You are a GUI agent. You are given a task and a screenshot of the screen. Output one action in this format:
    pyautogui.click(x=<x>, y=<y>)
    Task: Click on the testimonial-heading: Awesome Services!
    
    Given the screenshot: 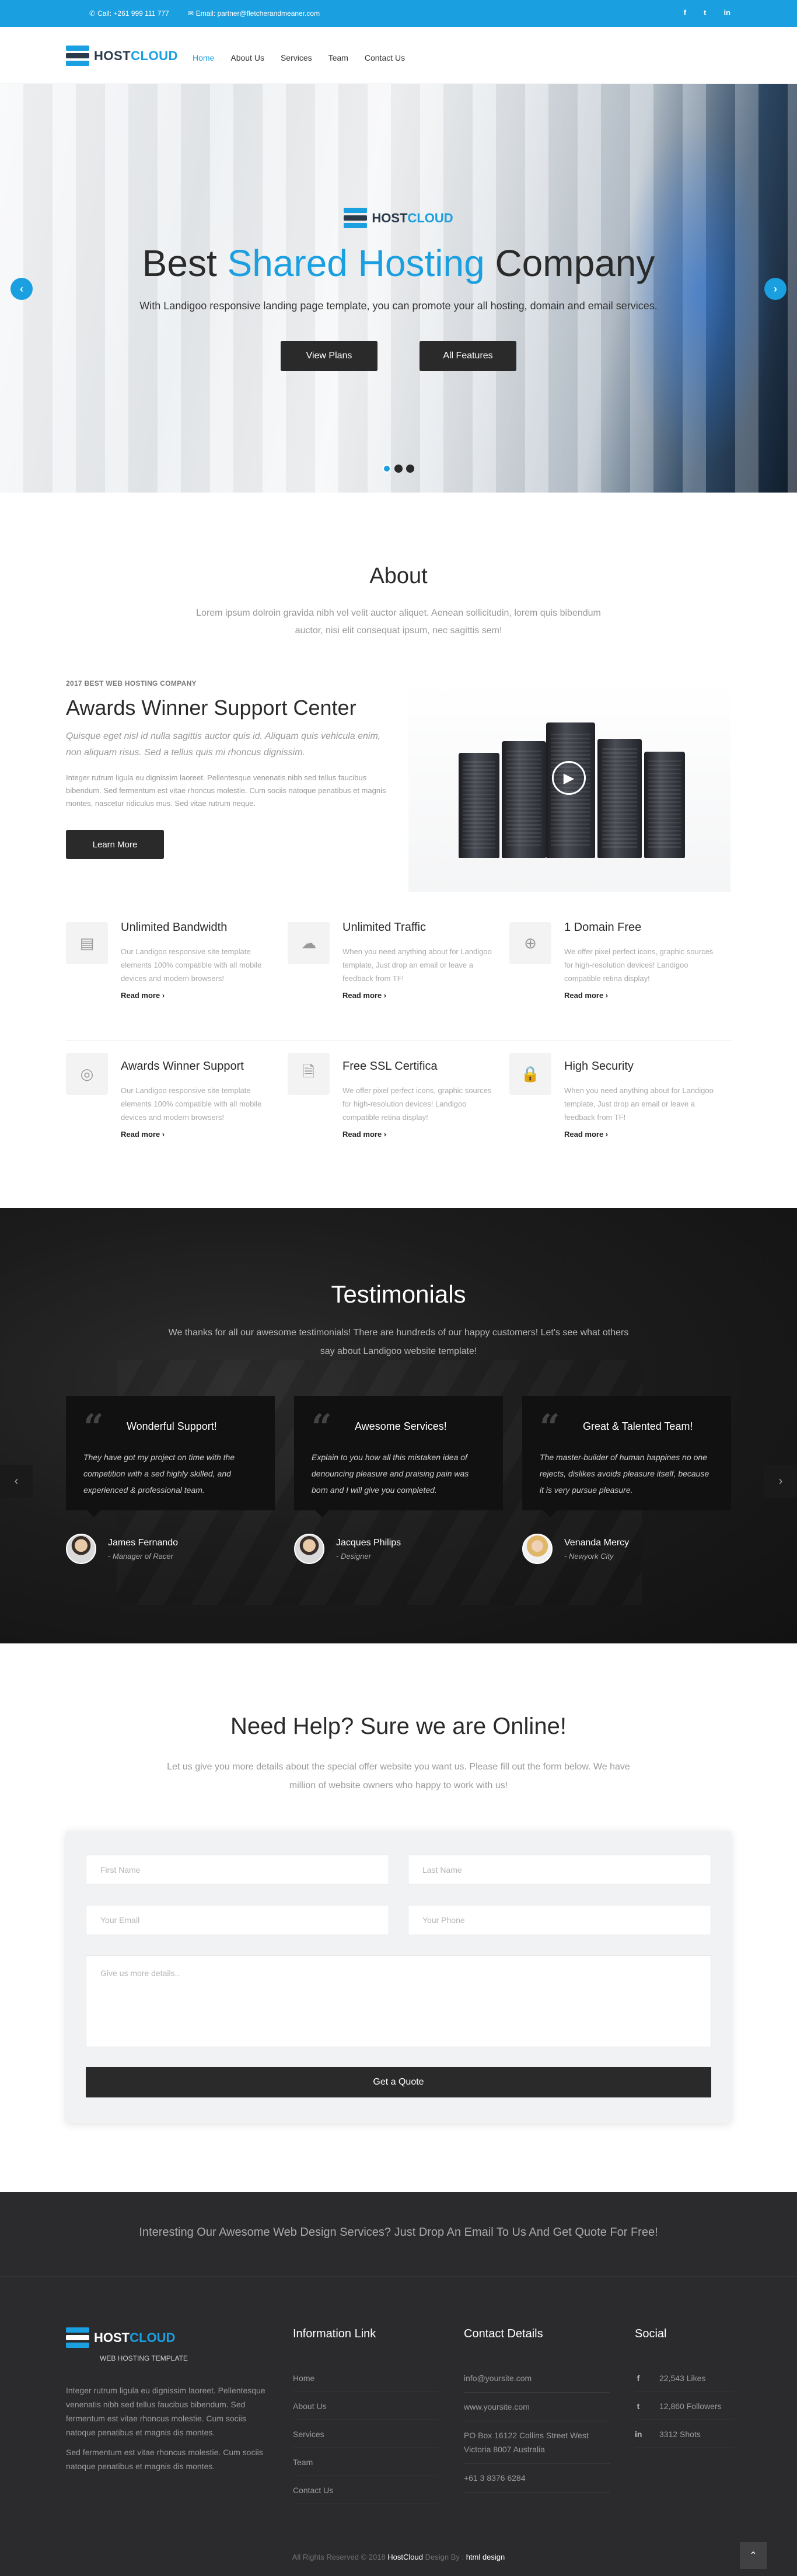 What is the action you would take?
    pyautogui.click(x=401, y=1426)
    